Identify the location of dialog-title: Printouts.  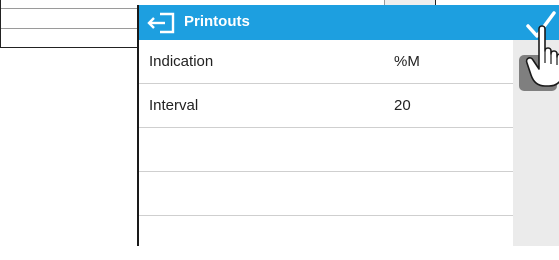
(217, 21).